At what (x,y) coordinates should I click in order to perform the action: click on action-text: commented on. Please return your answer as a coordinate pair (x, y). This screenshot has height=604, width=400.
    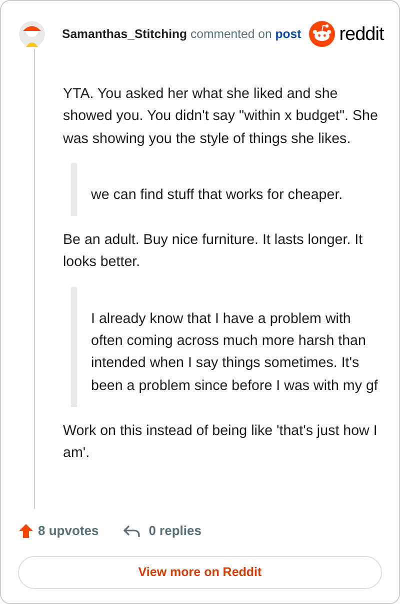
    Looking at the image, I should click on (231, 33).